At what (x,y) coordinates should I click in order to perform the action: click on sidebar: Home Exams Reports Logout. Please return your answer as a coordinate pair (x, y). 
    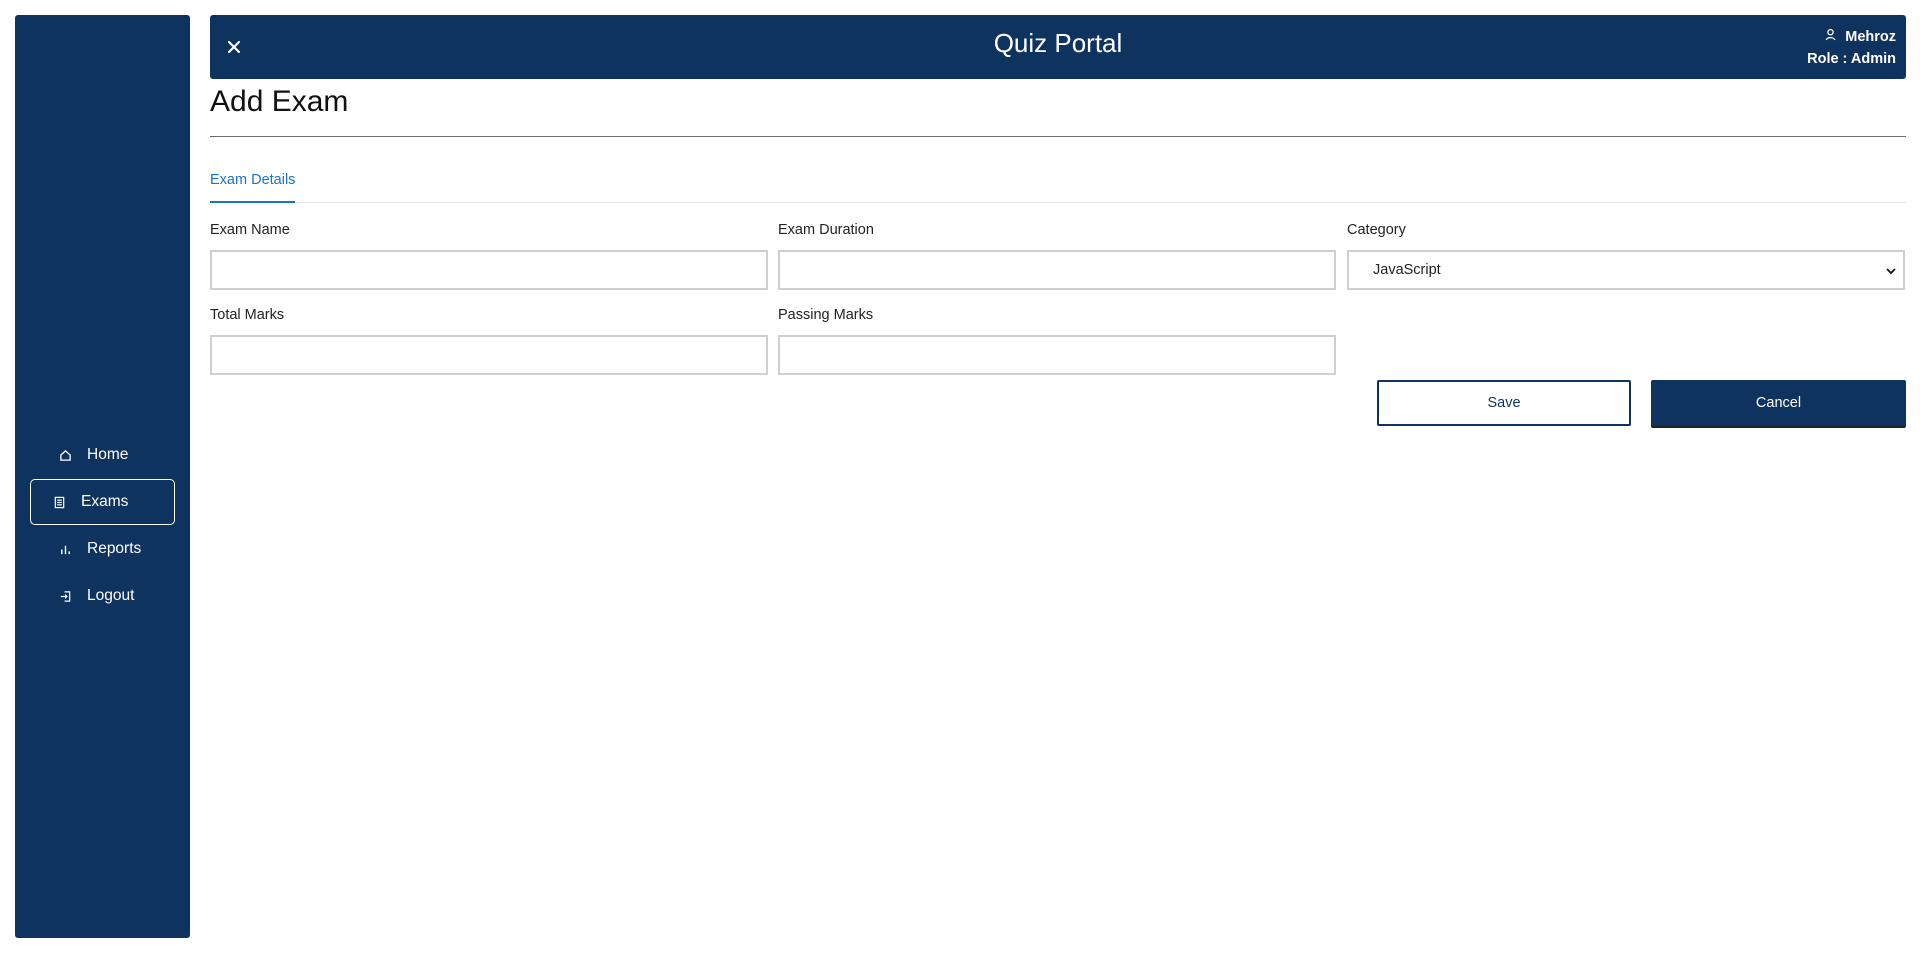
    Looking at the image, I should click on (102, 476).